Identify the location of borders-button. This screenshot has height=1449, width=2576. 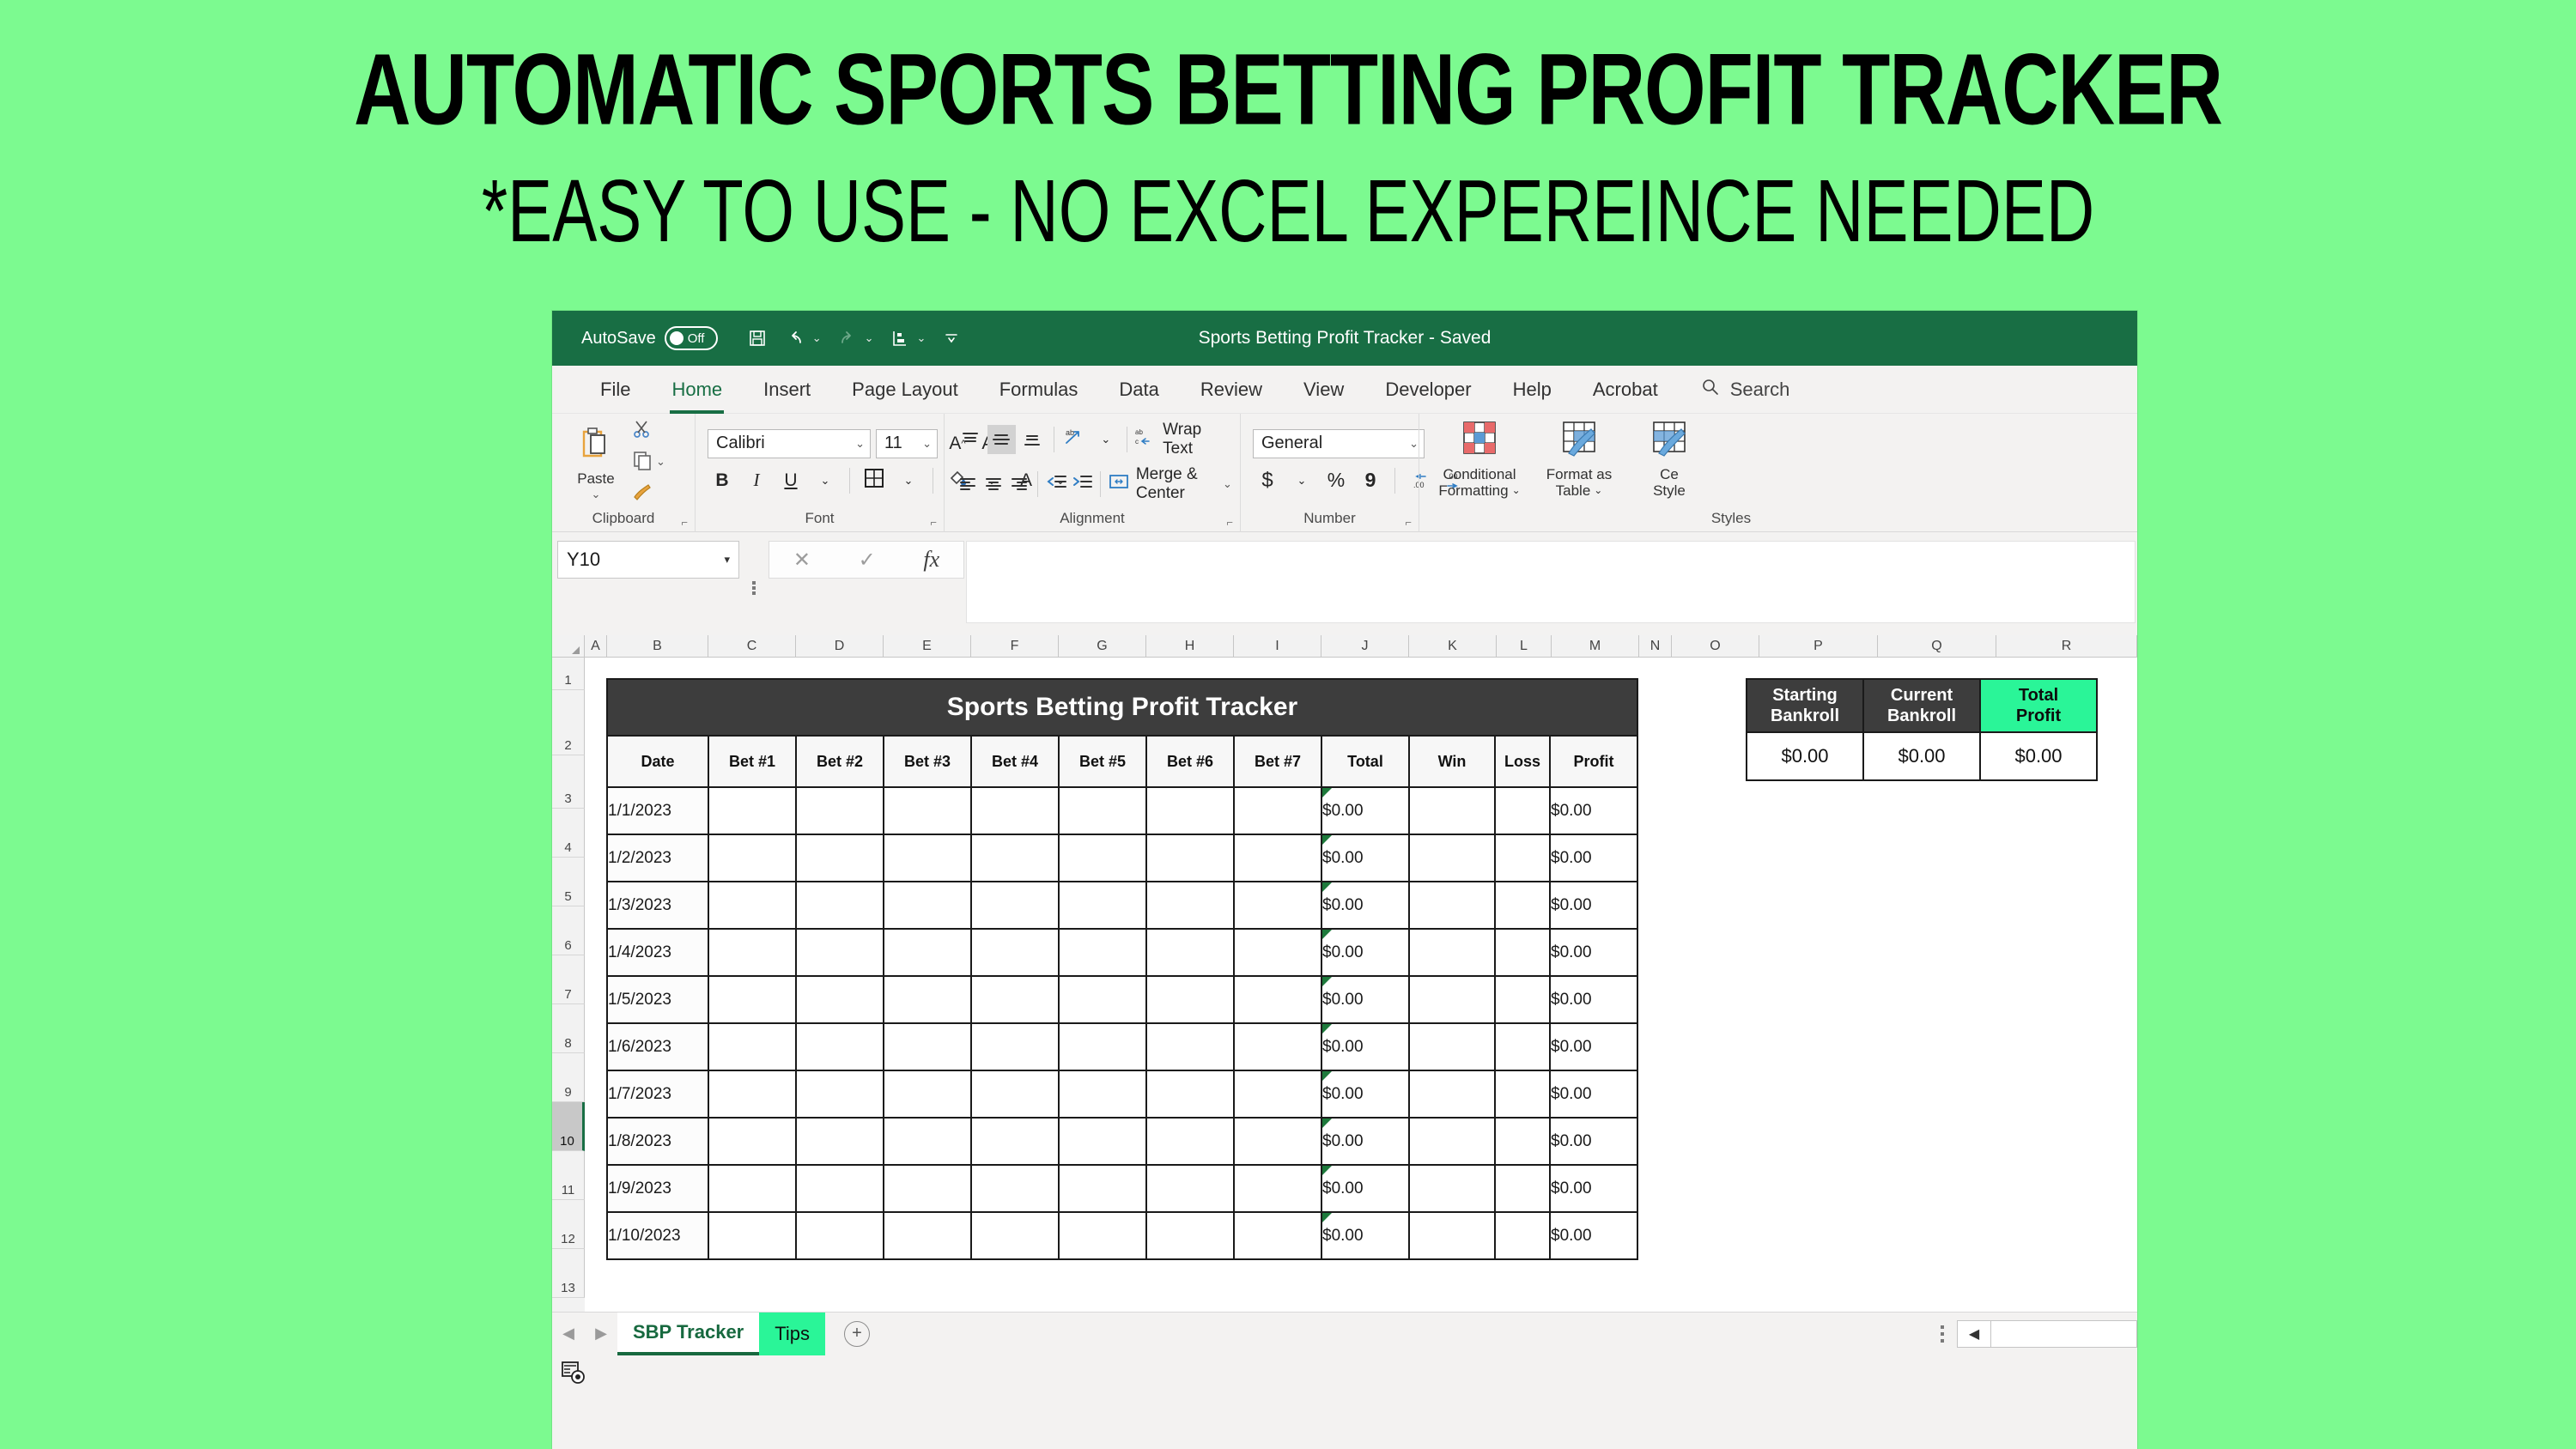
(874, 481).